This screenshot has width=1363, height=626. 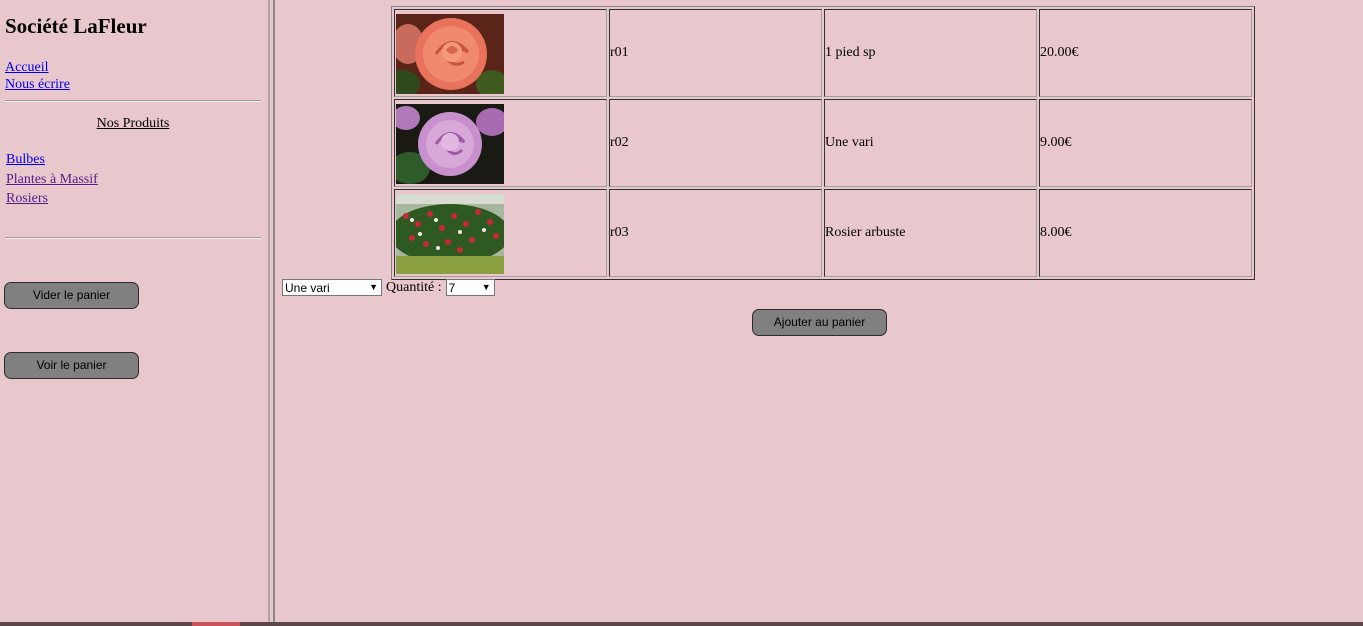 I want to click on category-link-bulbes: Bulbes, so click(x=52, y=160).